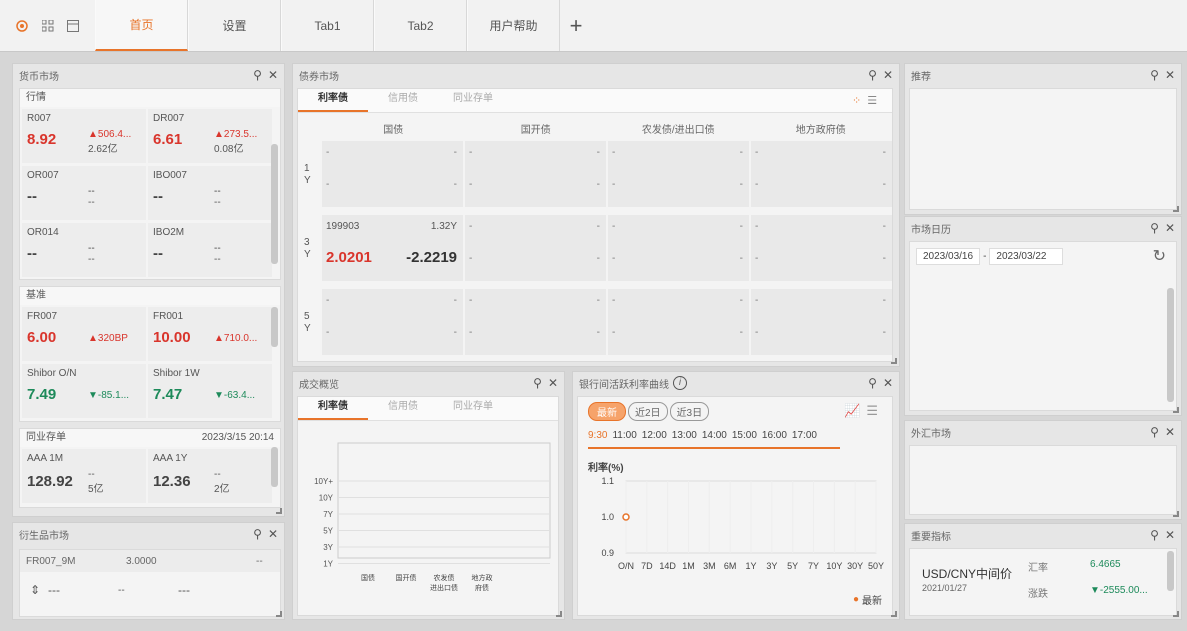 The width and height of the screenshot is (1187, 631). What do you see at coordinates (392, 248) in the screenshot?
I see `bond-cell: 199903 1.32Y 2.0201 -2.2219` at bounding box center [392, 248].